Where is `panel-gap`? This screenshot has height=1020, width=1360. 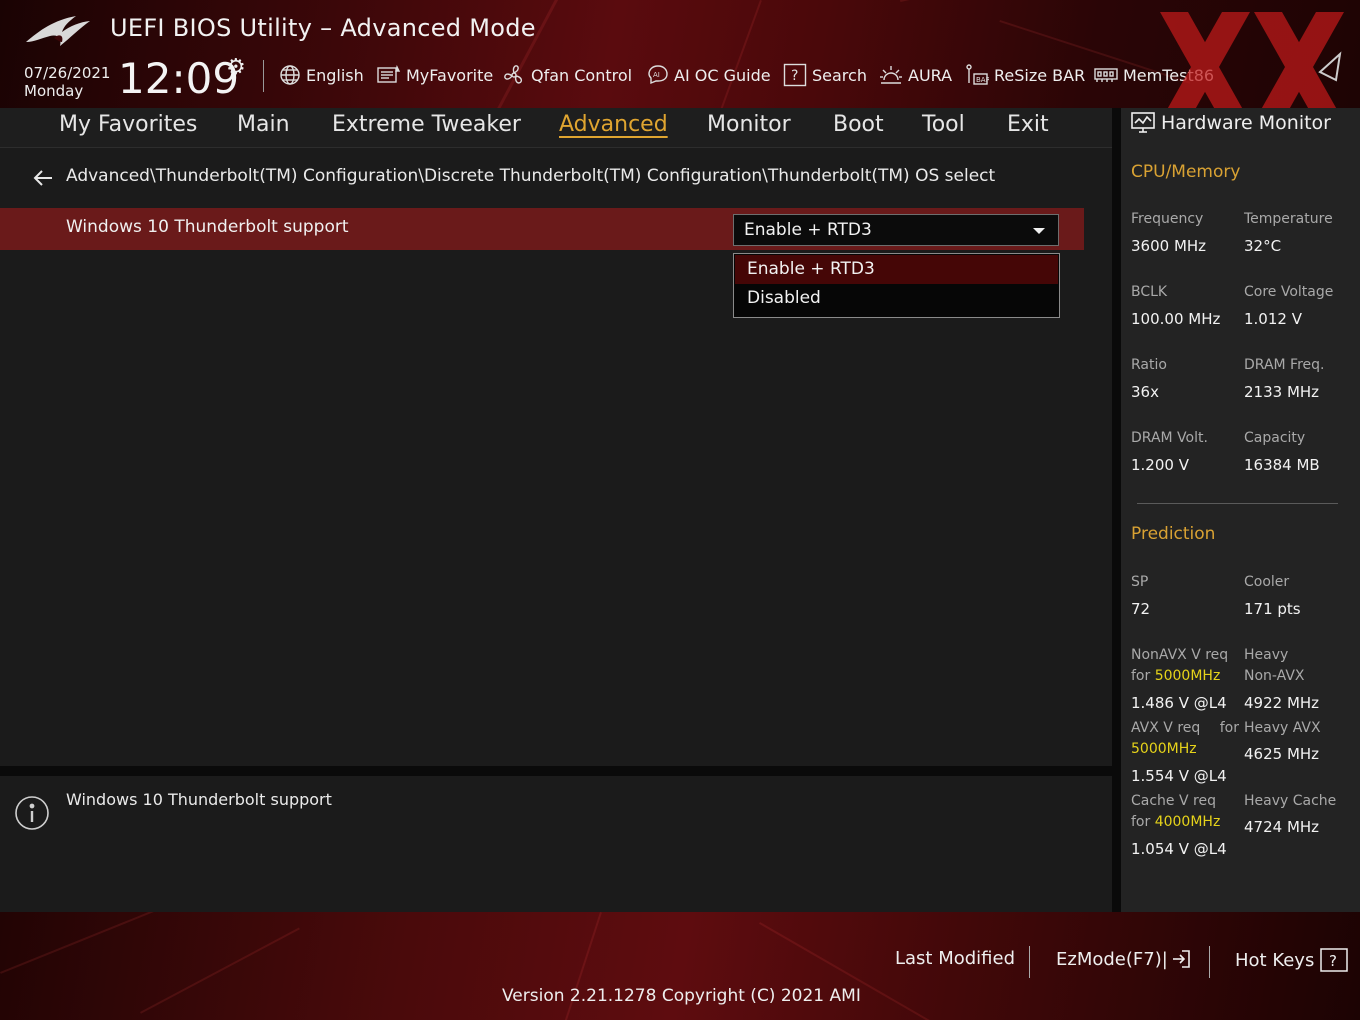 panel-gap is located at coordinates (1116, 510).